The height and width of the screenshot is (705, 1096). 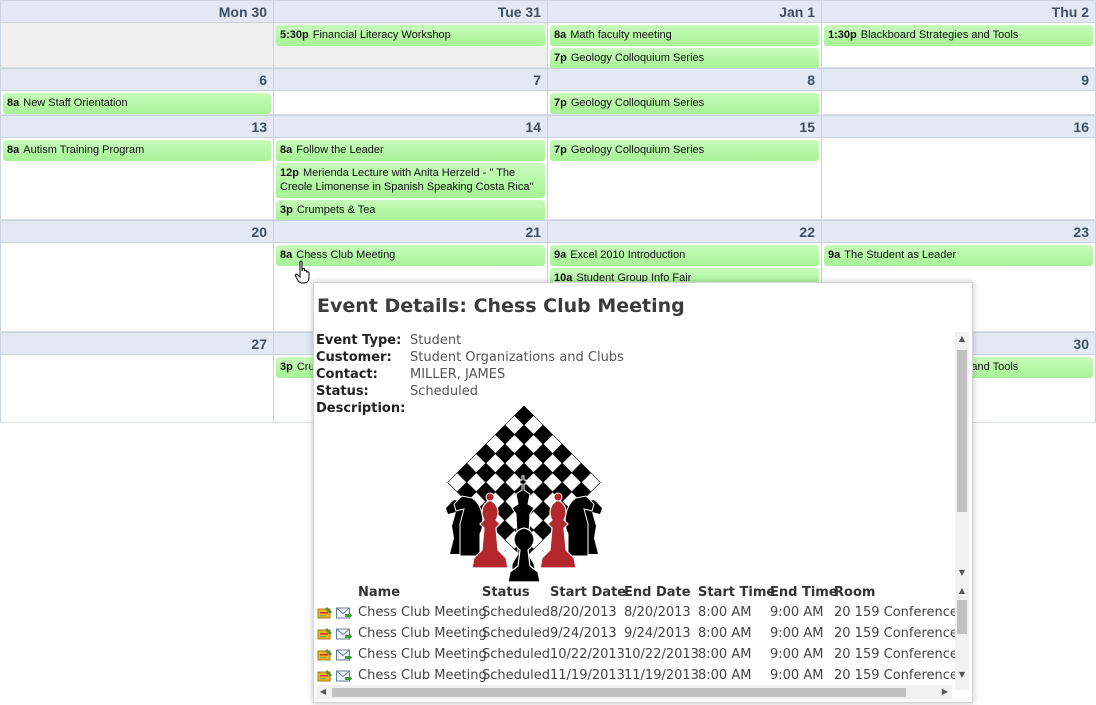 What do you see at coordinates (804, 593) in the screenshot?
I see `column-header: End Time` at bounding box center [804, 593].